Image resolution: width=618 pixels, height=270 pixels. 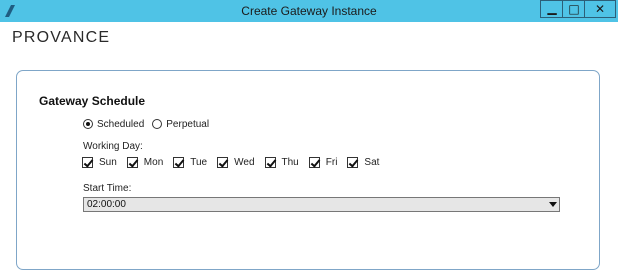 I want to click on maximize-button: □, so click(x=574, y=9).